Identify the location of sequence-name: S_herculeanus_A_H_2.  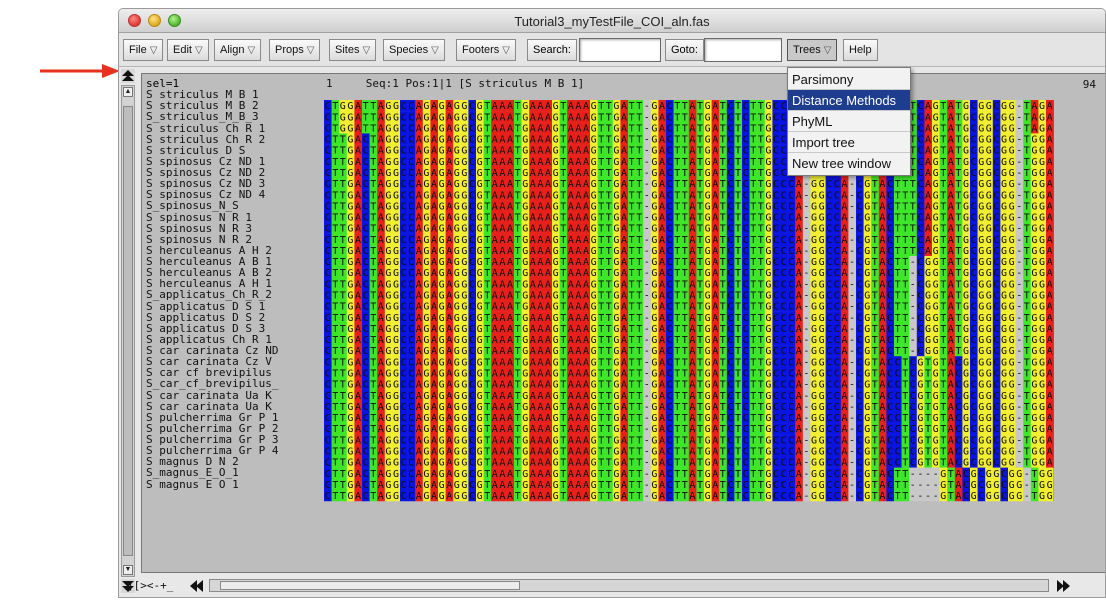
(235, 250).